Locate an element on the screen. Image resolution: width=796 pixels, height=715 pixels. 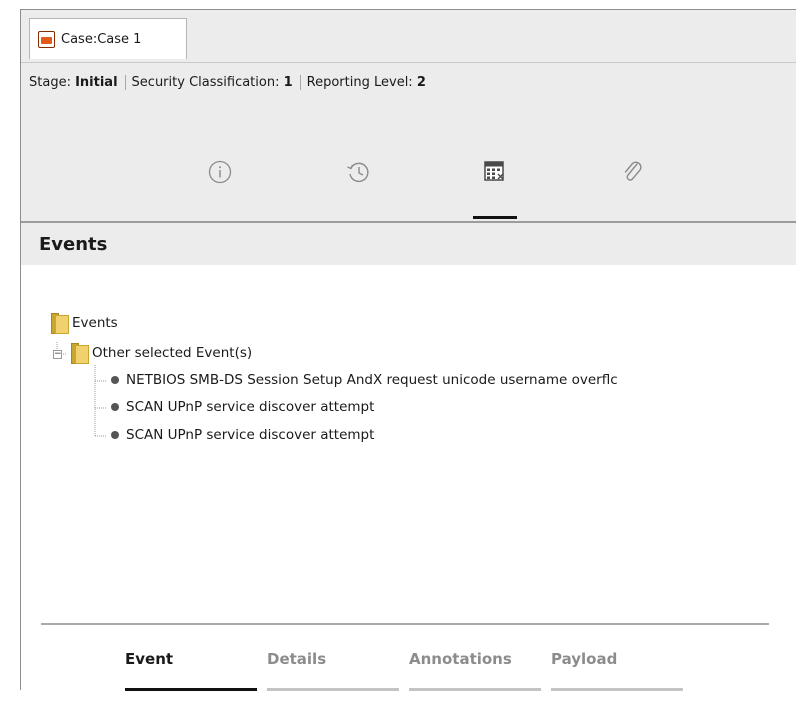
tab-strip: Case:Case 1 is located at coordinates (408, 36).